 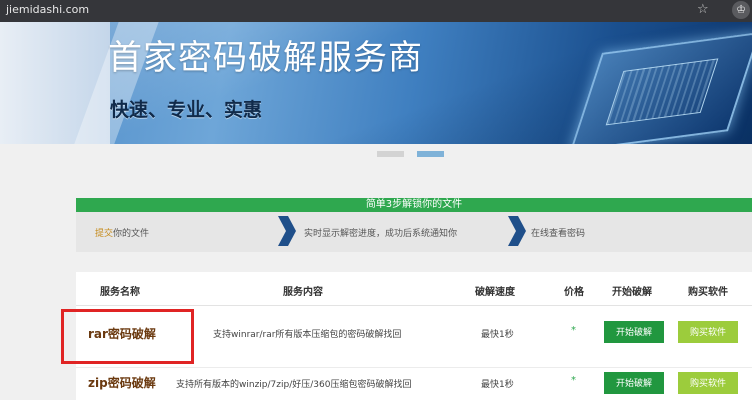 What do you see at coordinates (662, 92) in the screenshot?
I see `chip-core` at bounding box center [662, 92].